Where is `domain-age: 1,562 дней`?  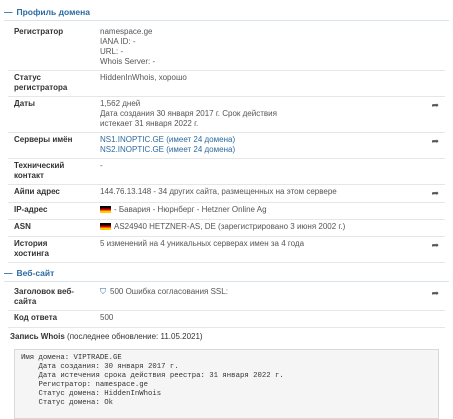
domain-age: 1,562 дней is located at coordinates (120, 103).